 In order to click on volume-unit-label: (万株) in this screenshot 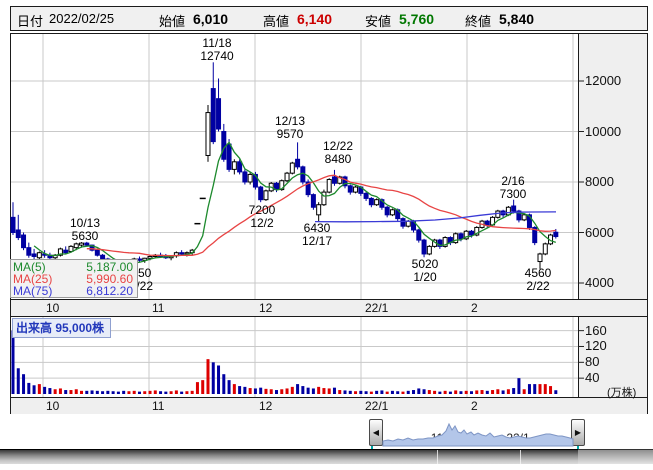, I will do `click(622, 393)`.